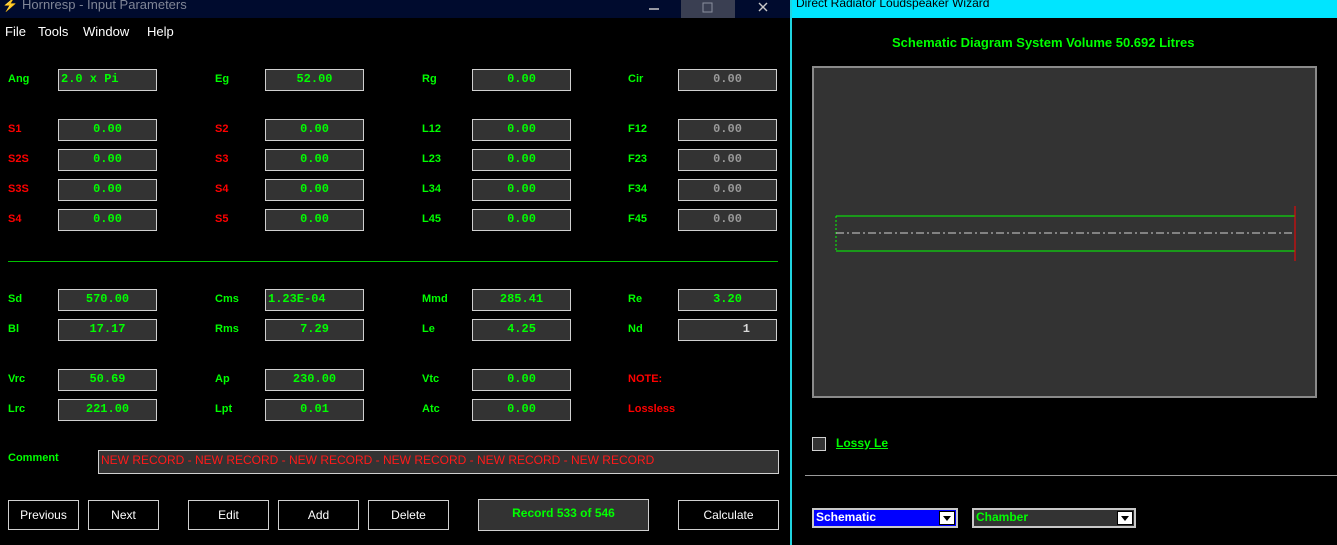 The image size is (1337, 545). Describe the element at coordinates (1002, 517) in the screenshot. I see `chamber-dropdown-value: Chamber` at that location.